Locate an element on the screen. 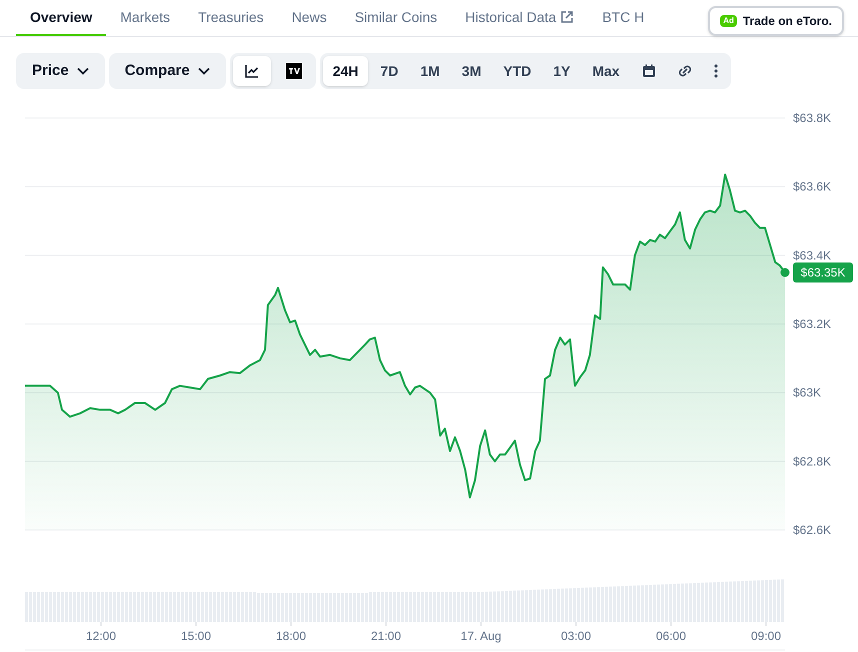  y-axis-label: $63K is located at coordinates (807, 393).